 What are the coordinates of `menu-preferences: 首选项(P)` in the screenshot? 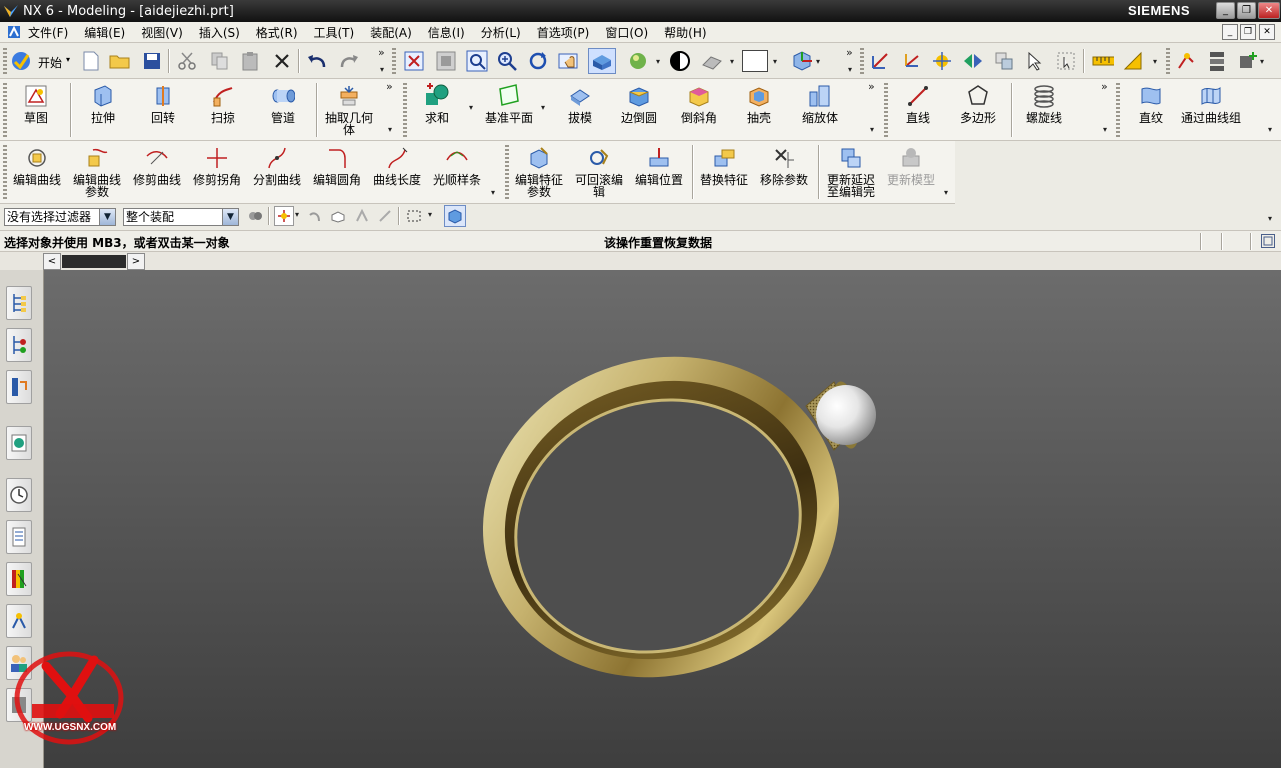 It's located at (563, 32).